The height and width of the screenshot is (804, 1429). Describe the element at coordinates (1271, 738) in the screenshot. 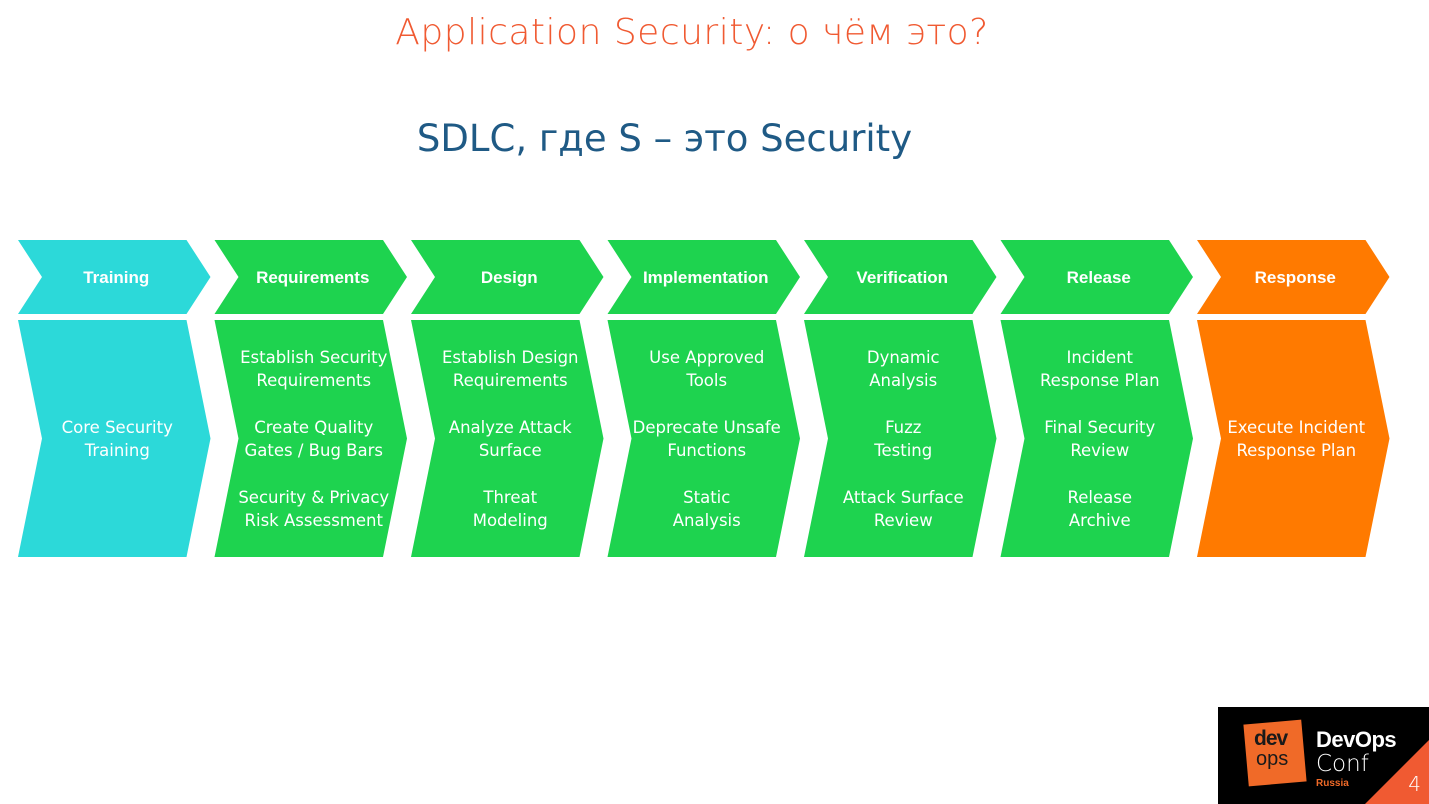

I see `logo-mark-dev: dev` at that location.